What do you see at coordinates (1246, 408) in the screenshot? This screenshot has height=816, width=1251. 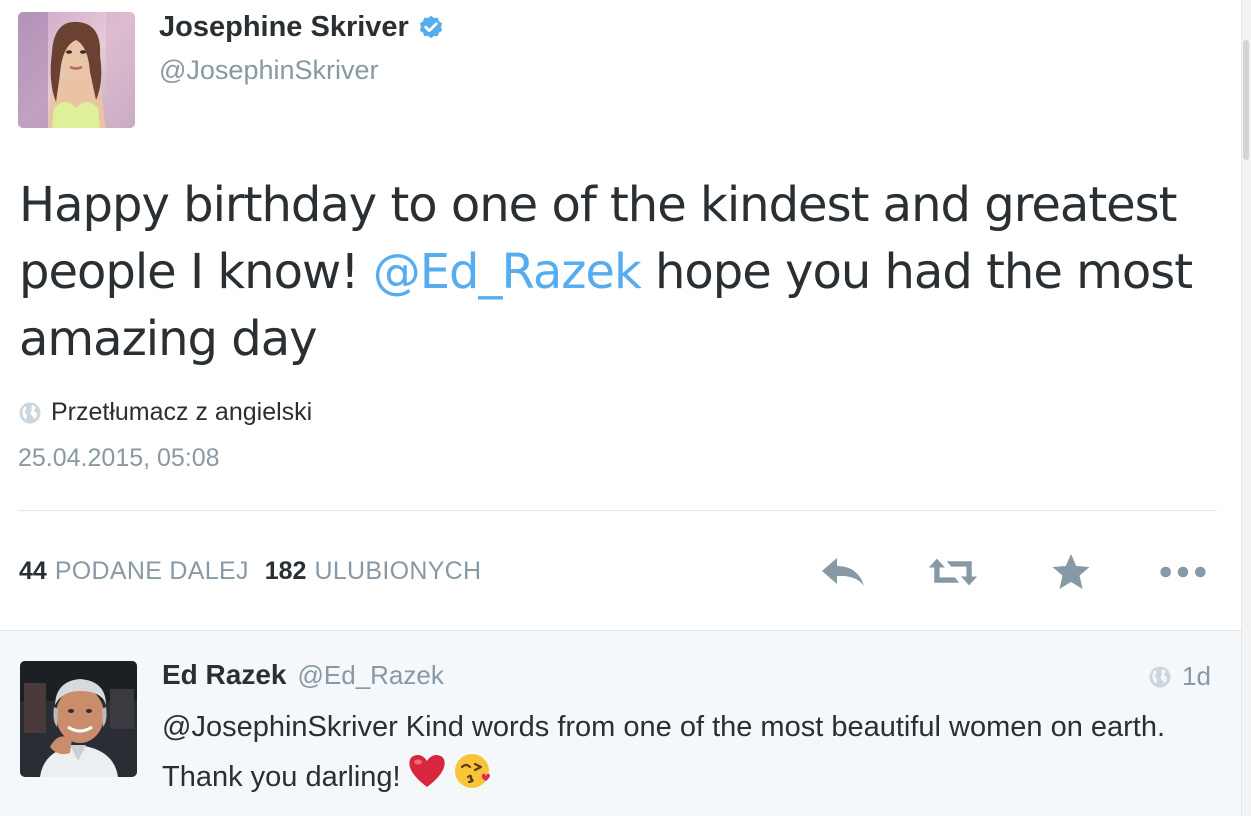 I see `scrollbar` at bounding box center [1246, 408].